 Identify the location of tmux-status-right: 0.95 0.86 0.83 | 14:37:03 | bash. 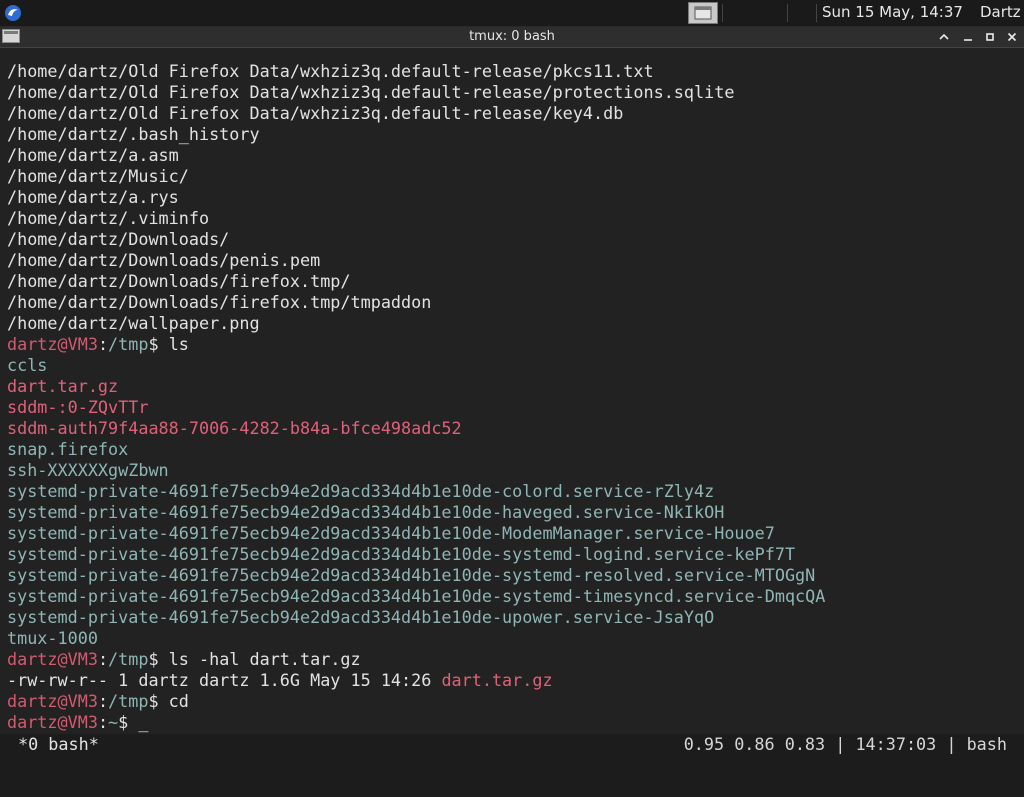
(845, 744).